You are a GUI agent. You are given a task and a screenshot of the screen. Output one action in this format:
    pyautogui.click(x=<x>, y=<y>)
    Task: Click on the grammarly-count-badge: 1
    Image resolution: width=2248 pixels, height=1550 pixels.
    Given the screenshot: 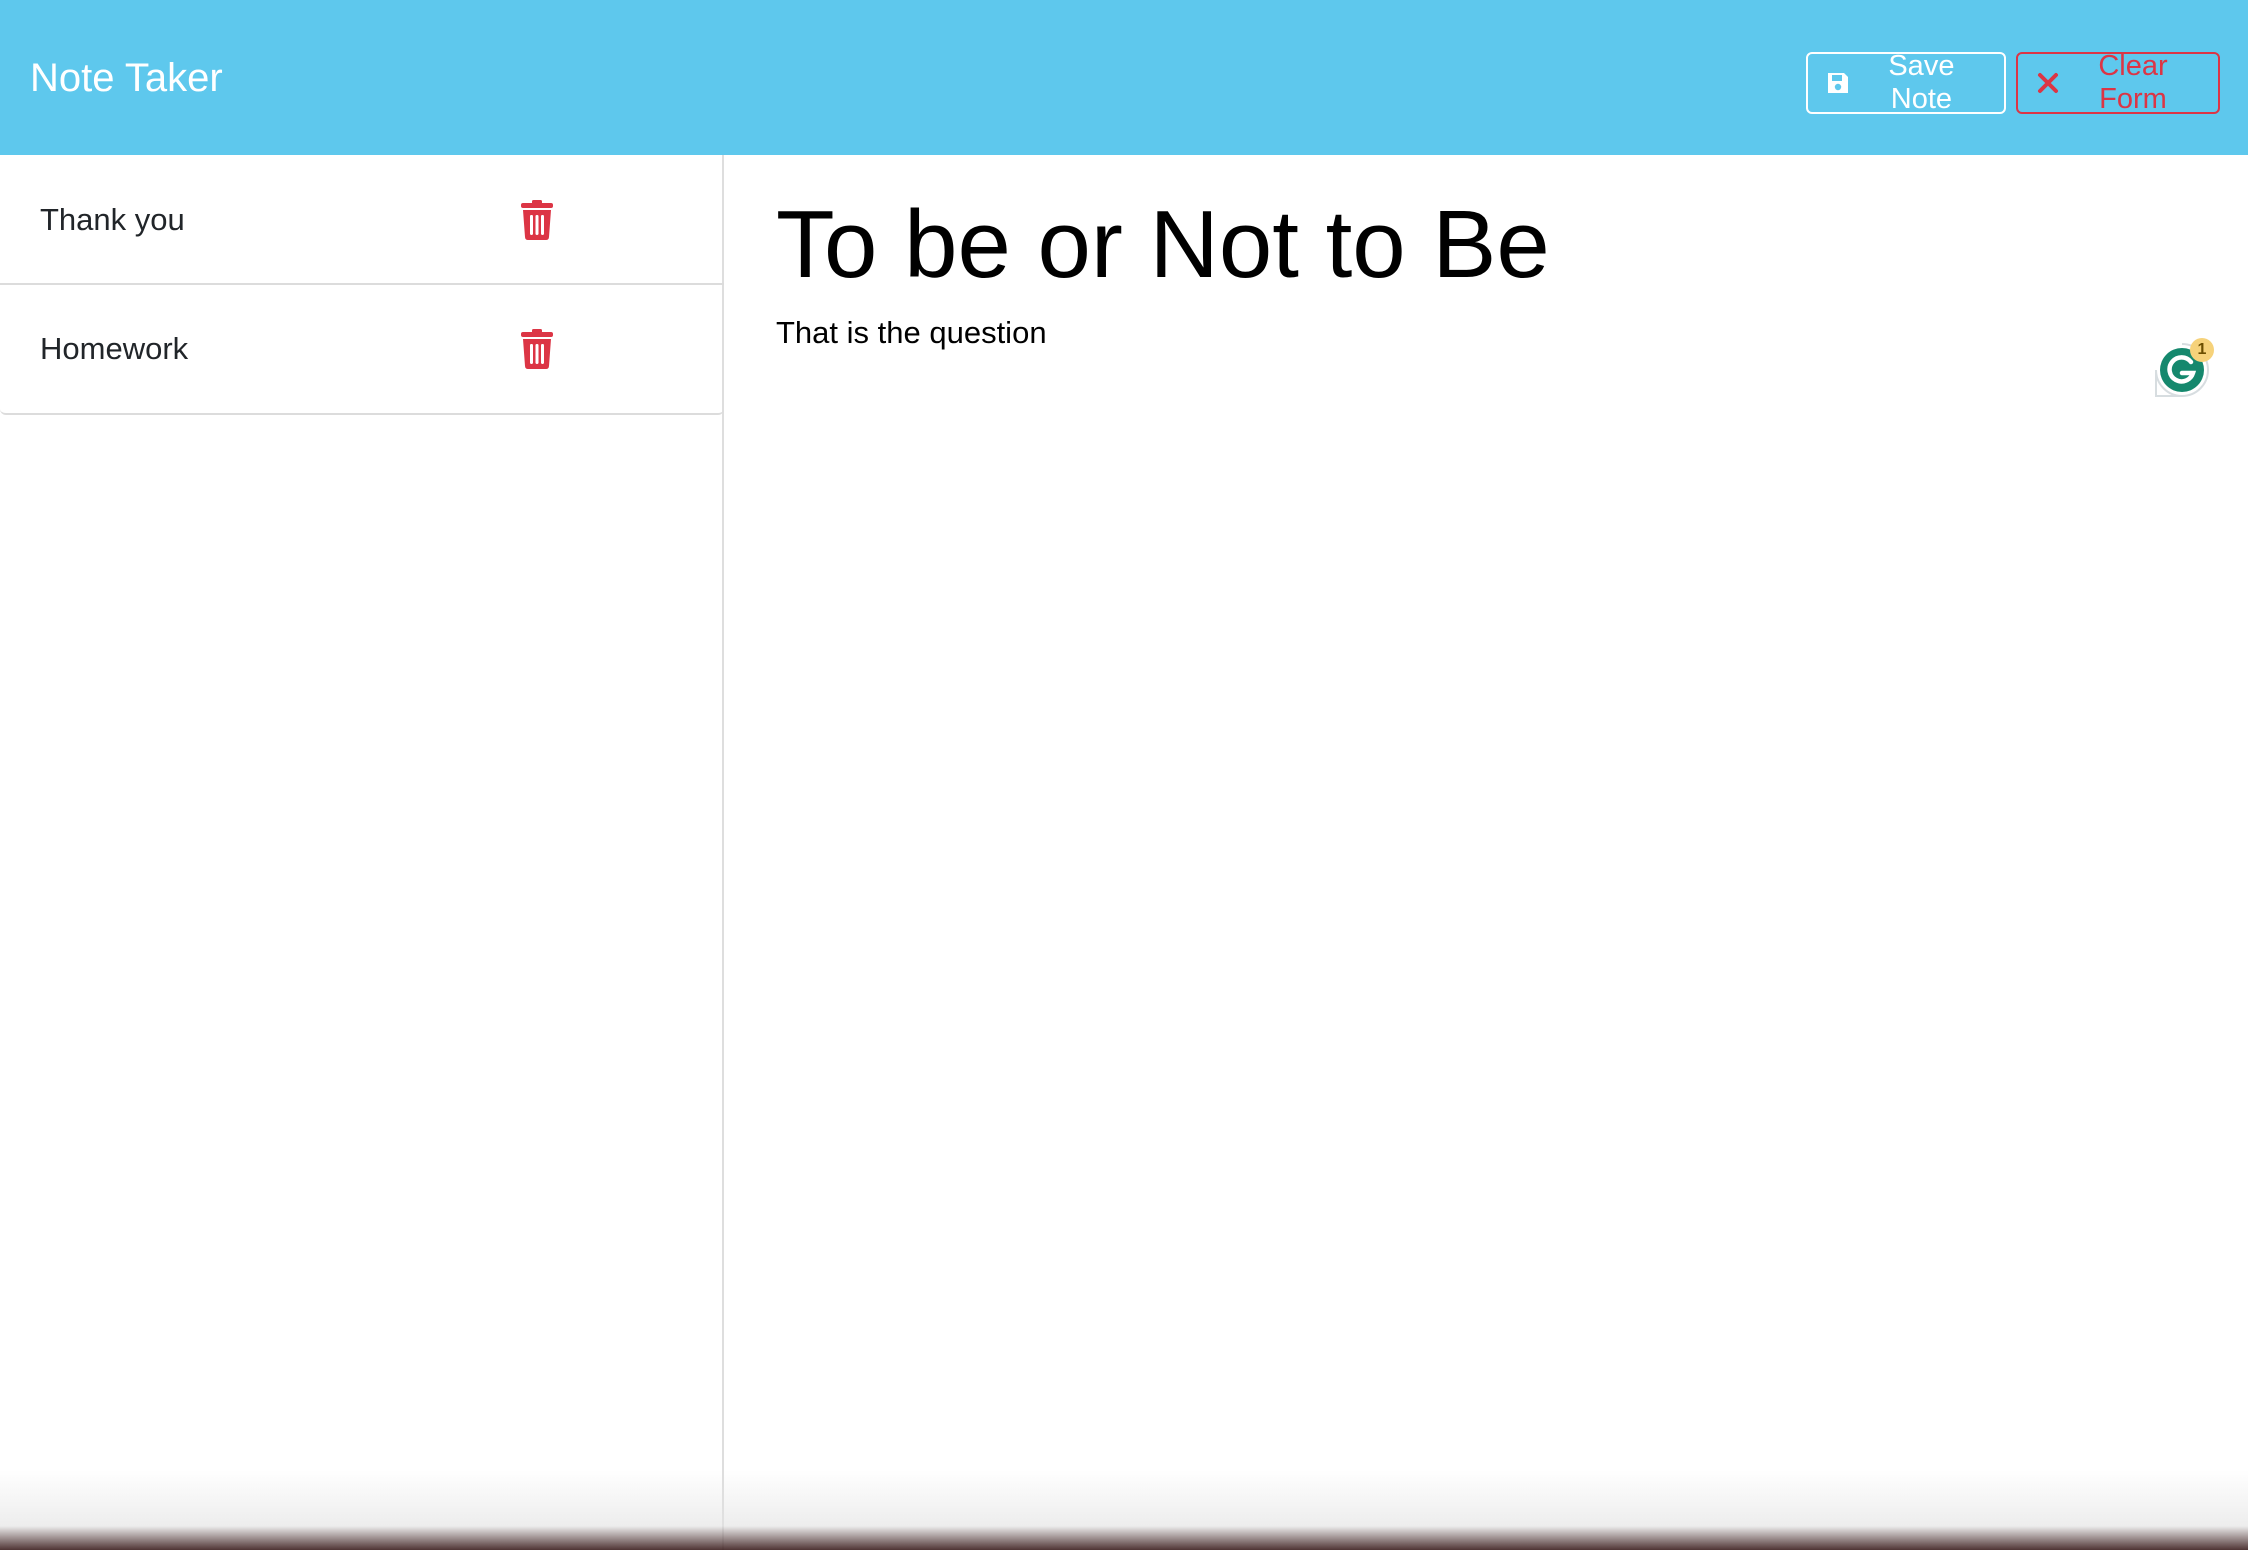 What is the action you would take?
    pyautogui.click(x=2202, y=350)
    